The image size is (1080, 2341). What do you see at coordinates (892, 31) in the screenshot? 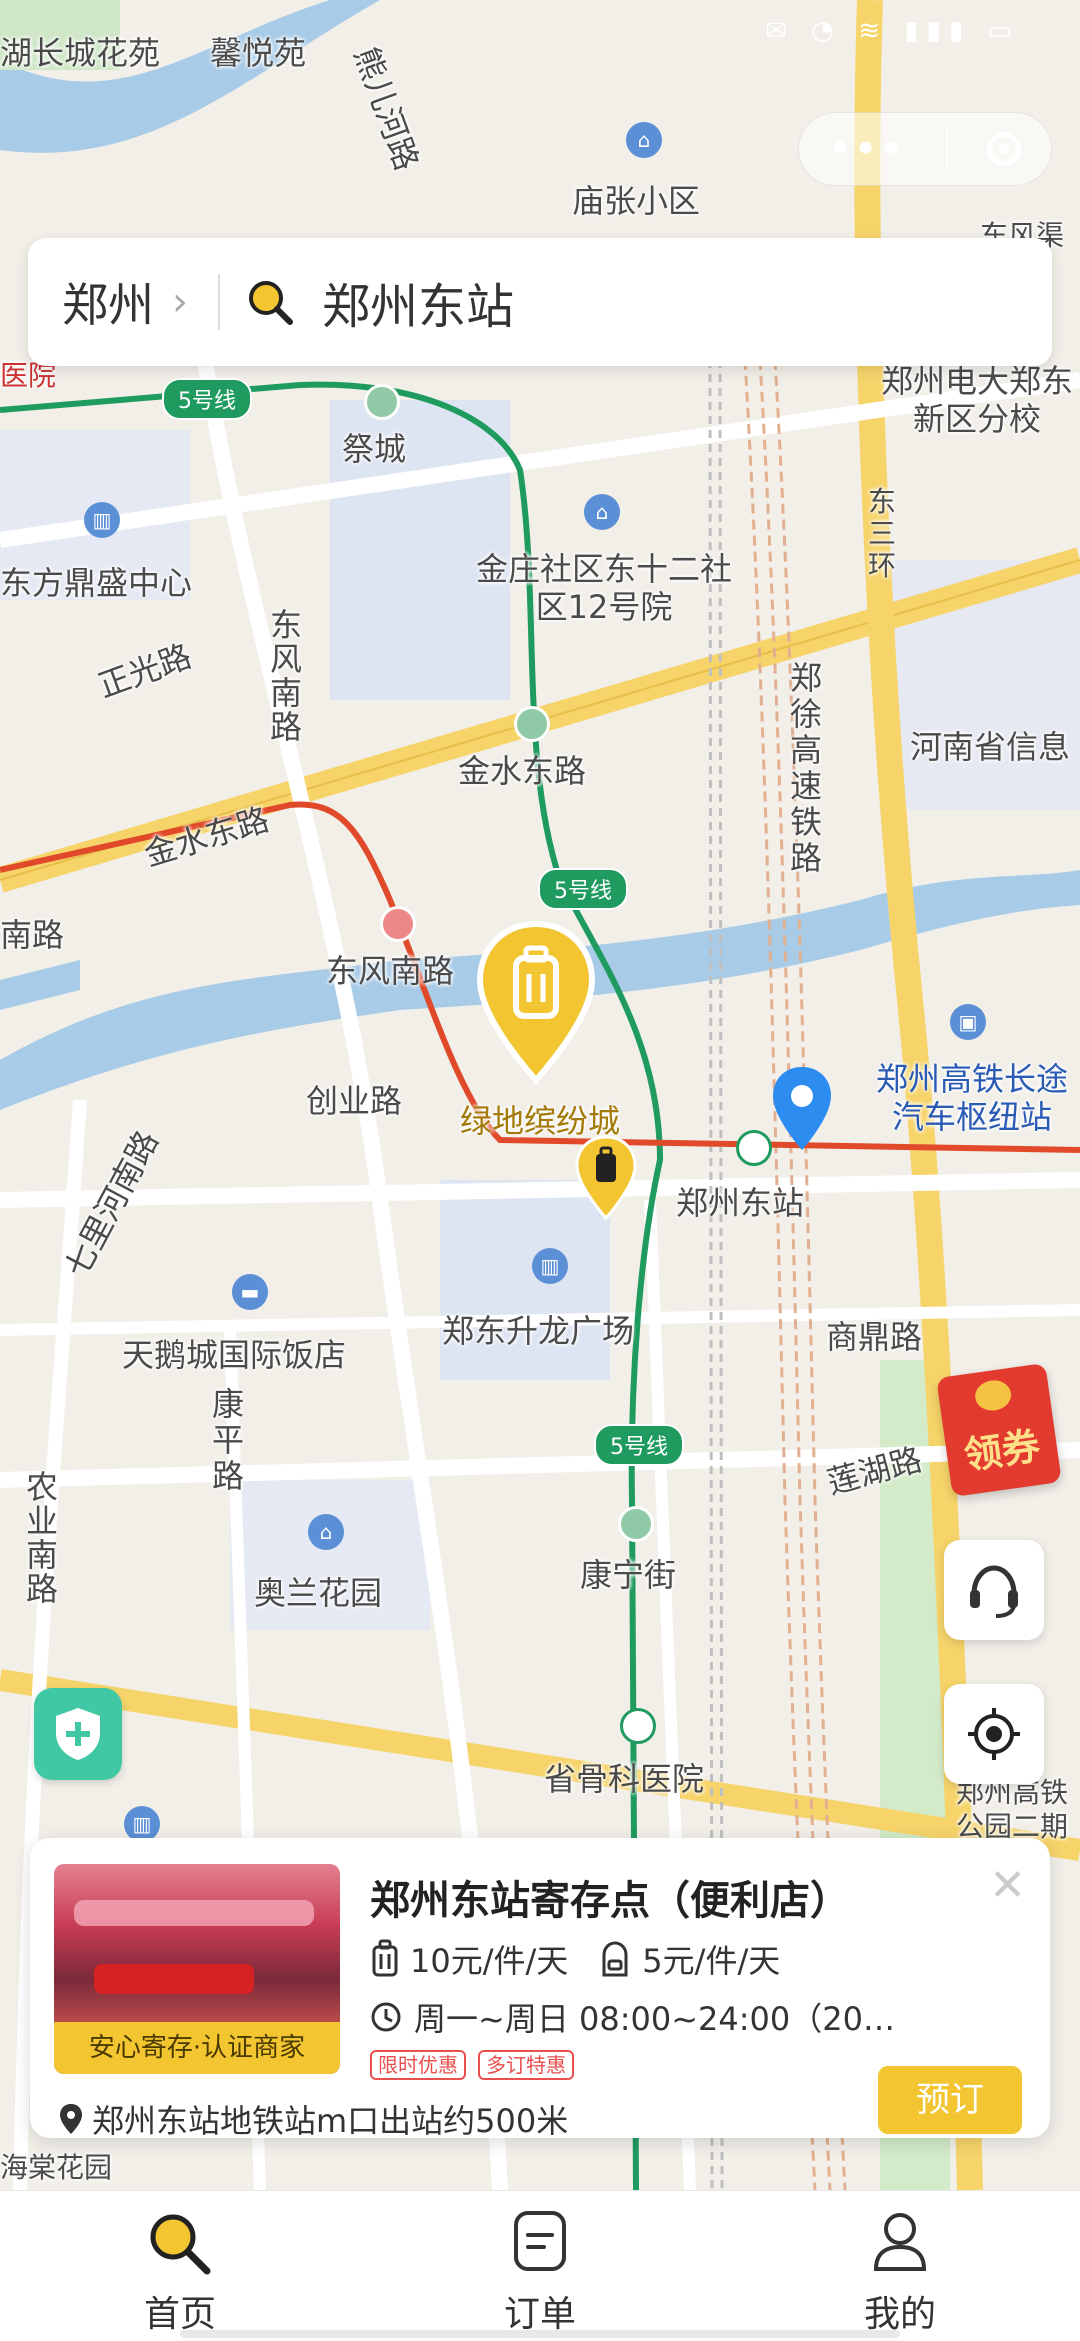
I see `status-icons: ✉ ◔ ≋ ▮▮▮ ▭` at bounding box center [892, 31].